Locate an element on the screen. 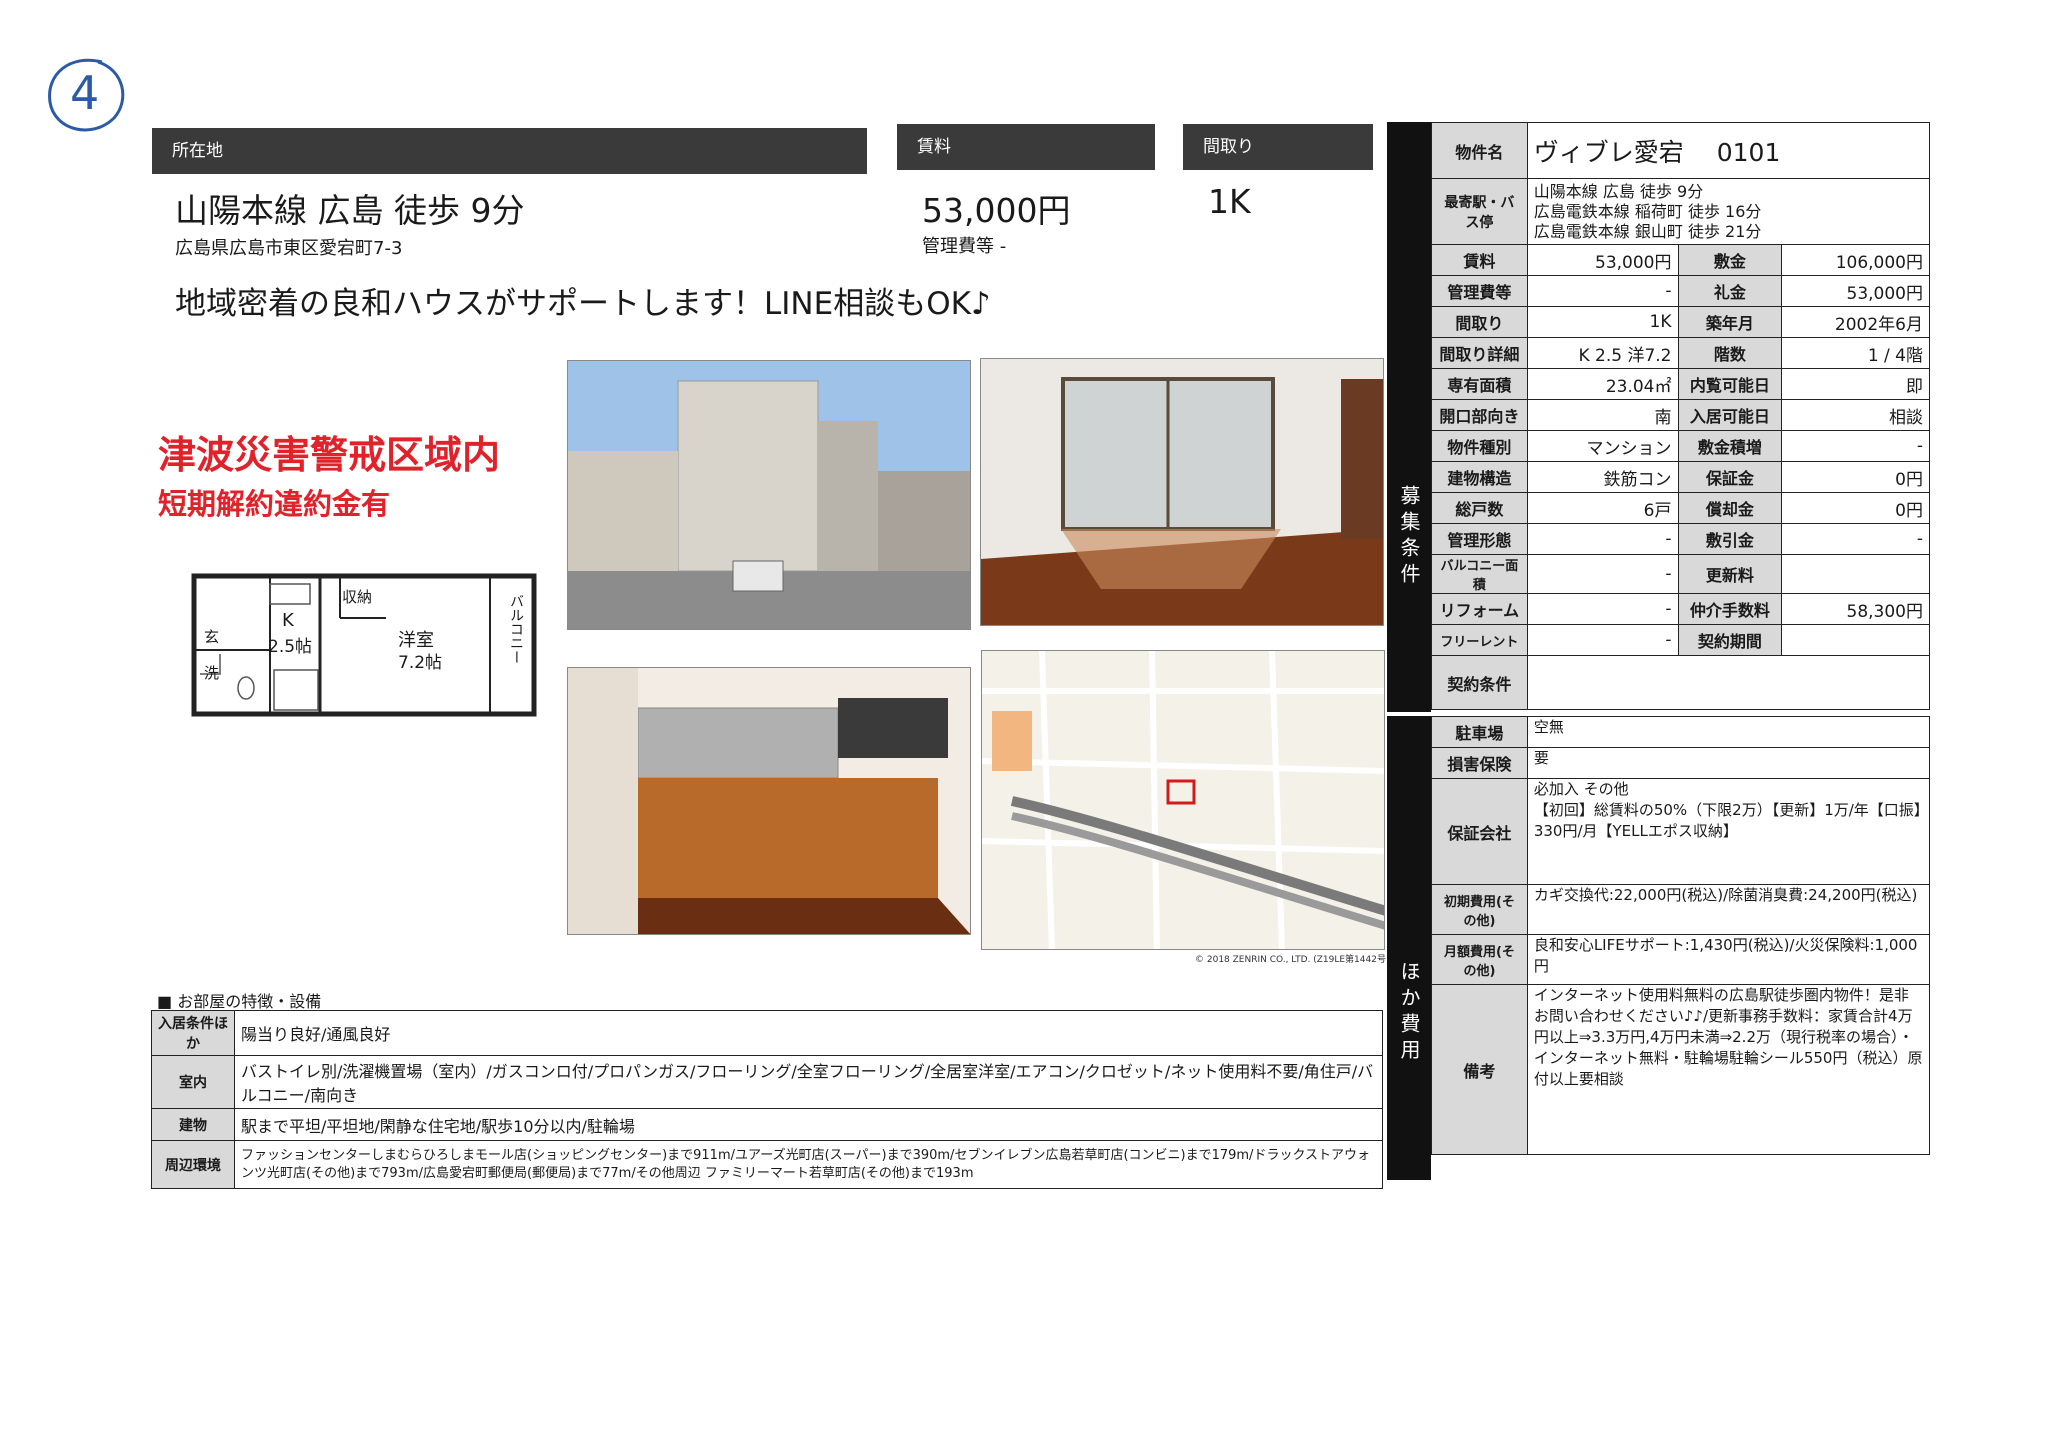 The image size is (2056, 1455). condition-value: 106,000円 is located at coordinates (1855, 260).